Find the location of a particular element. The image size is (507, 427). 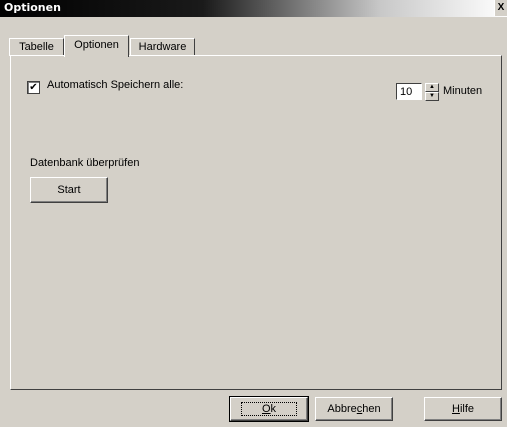

interval-unit-label: Minuten is located at coordinates (463, 91).